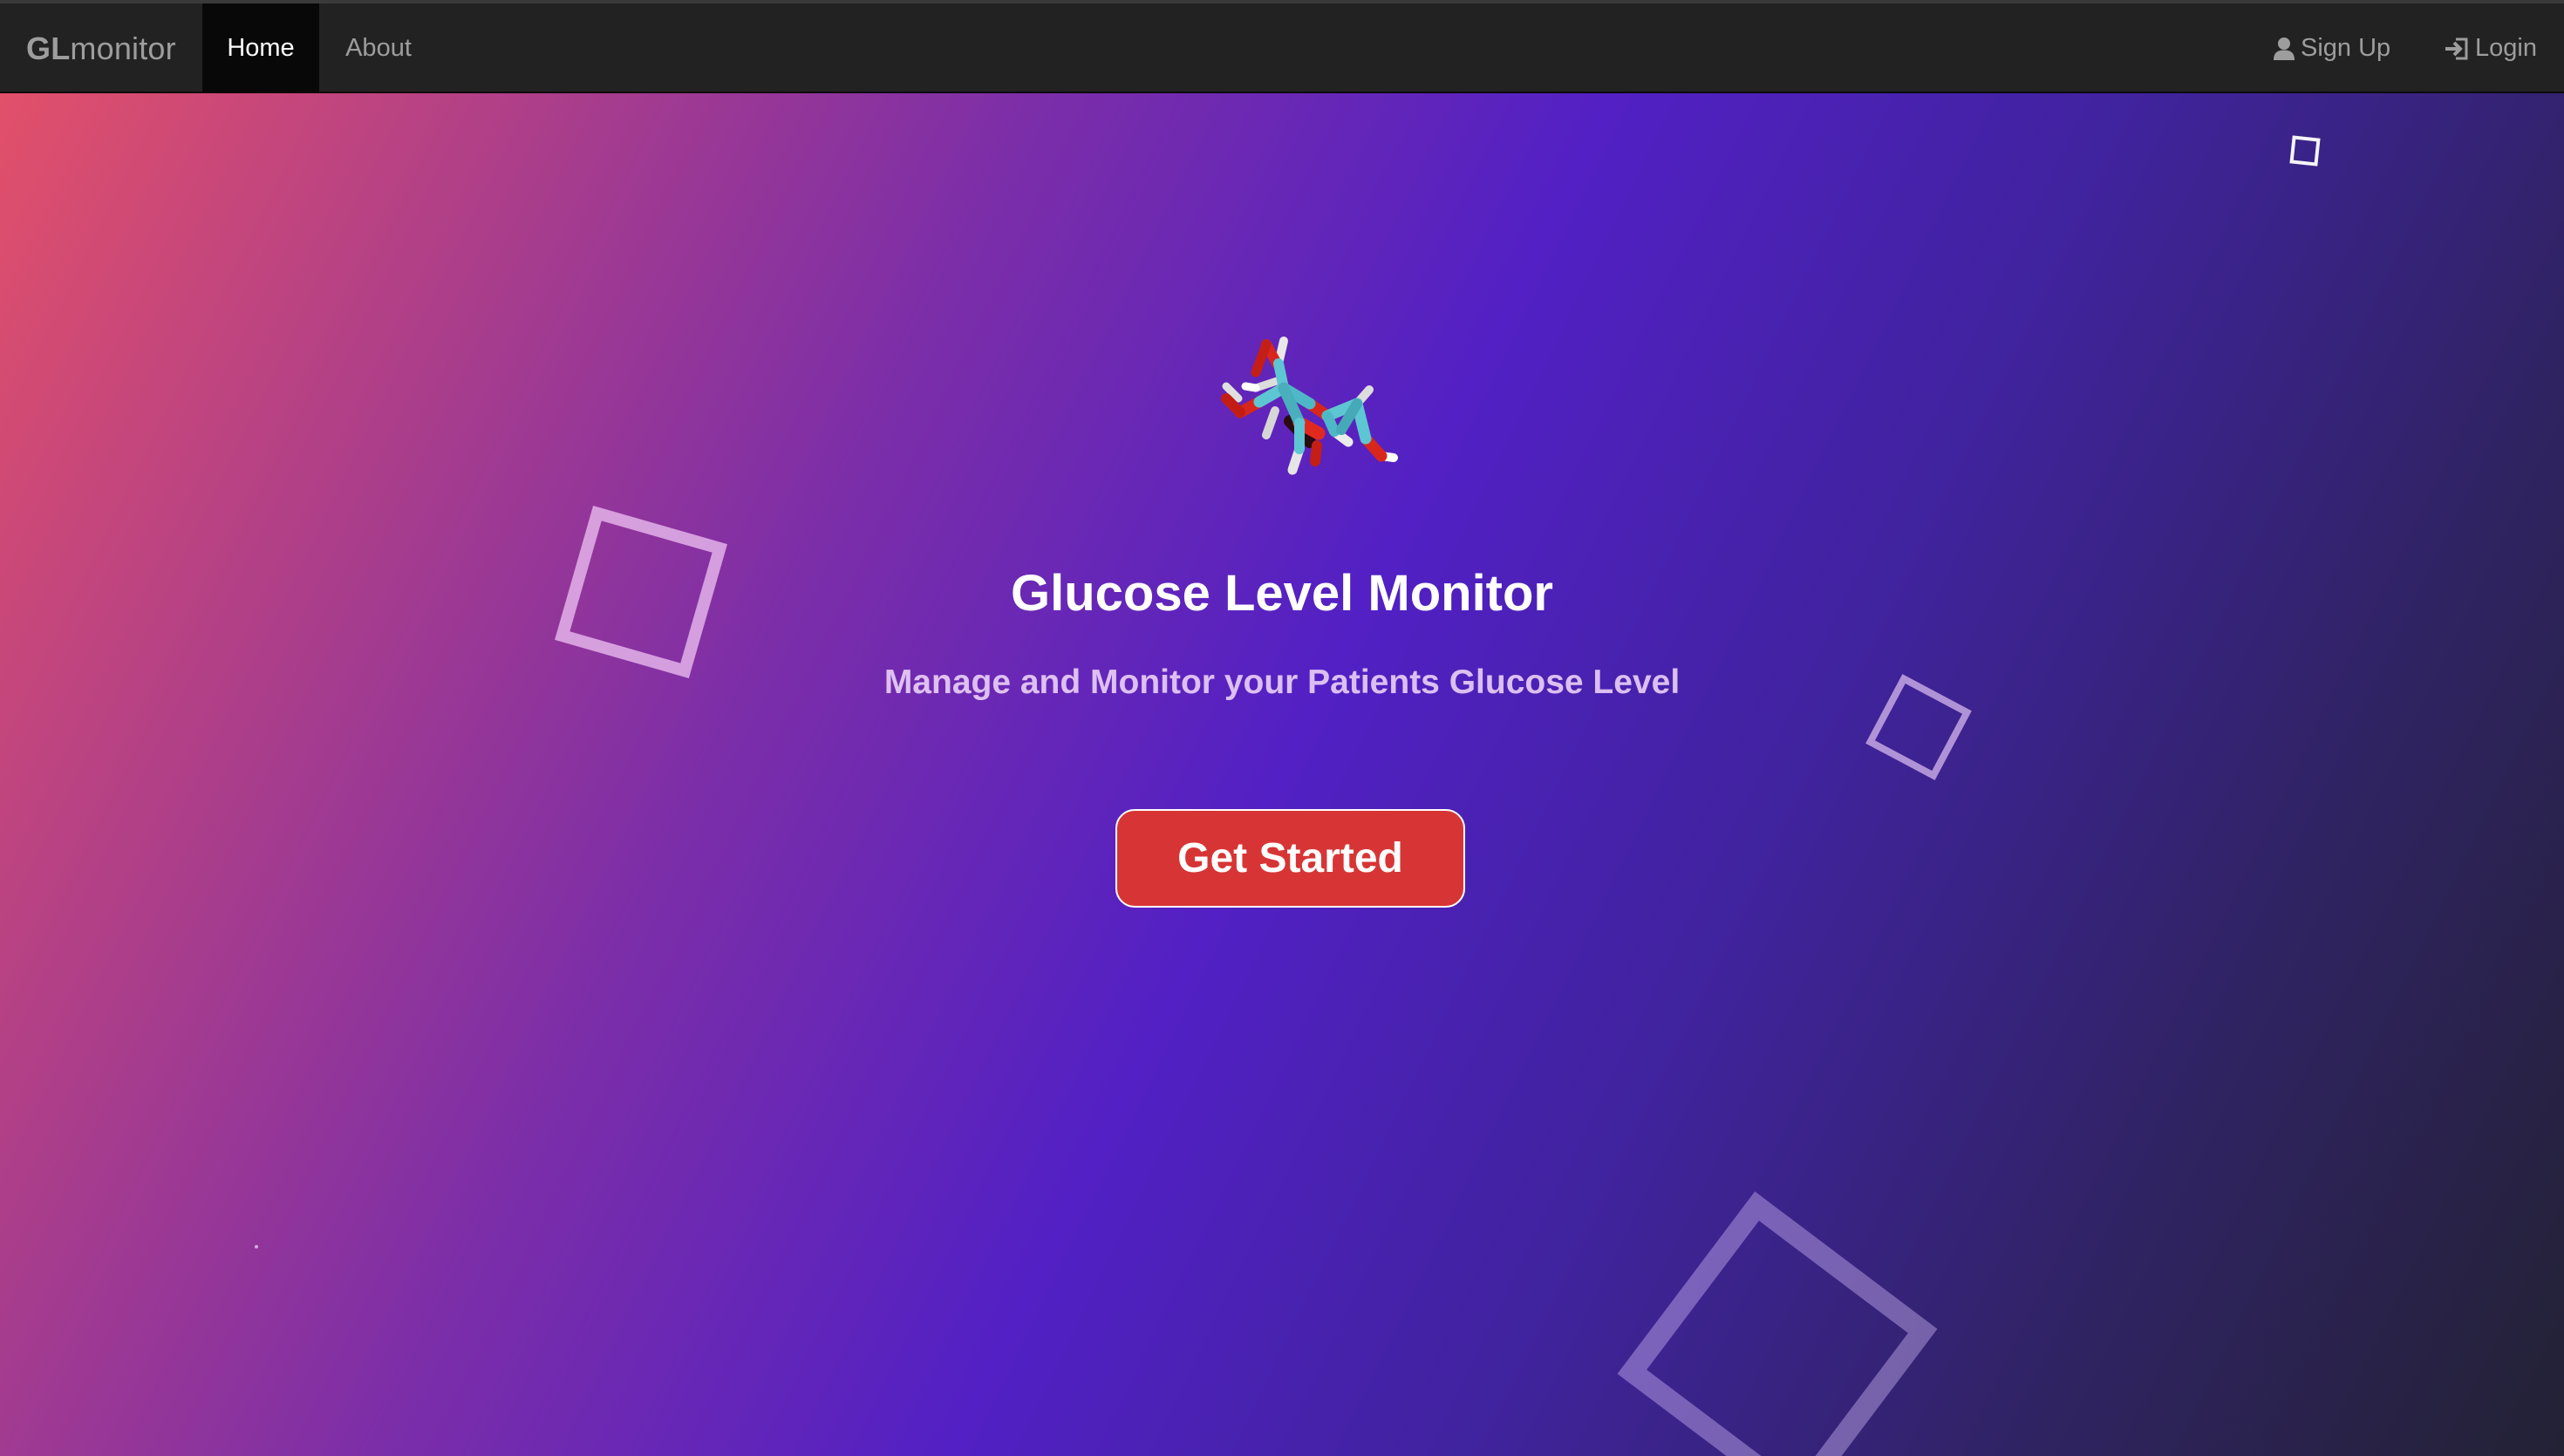 The height and width of the screenshot is (1456, 2564). I want to click on signup-label: Sign Up, so click(2346, 48).